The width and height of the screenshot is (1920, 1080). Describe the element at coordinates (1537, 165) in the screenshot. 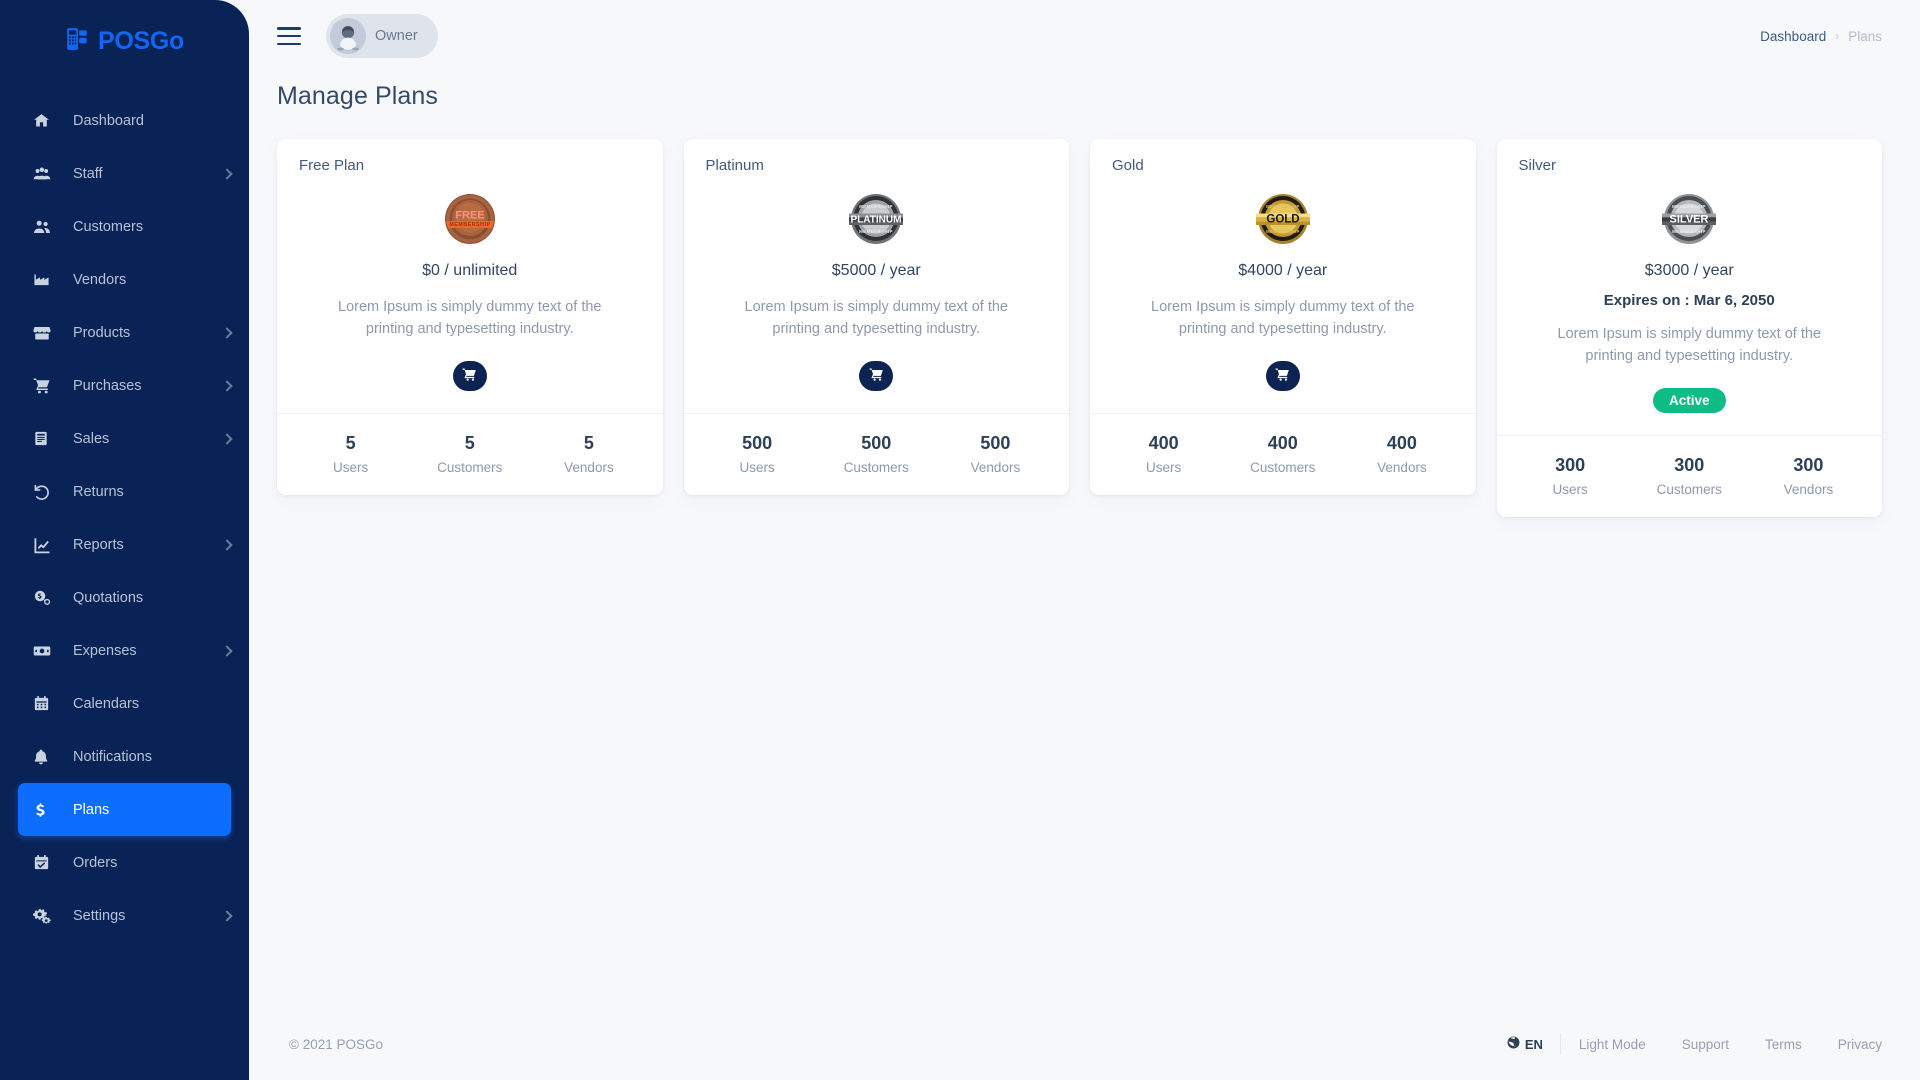

I see `plan-name: Silver` at that location.